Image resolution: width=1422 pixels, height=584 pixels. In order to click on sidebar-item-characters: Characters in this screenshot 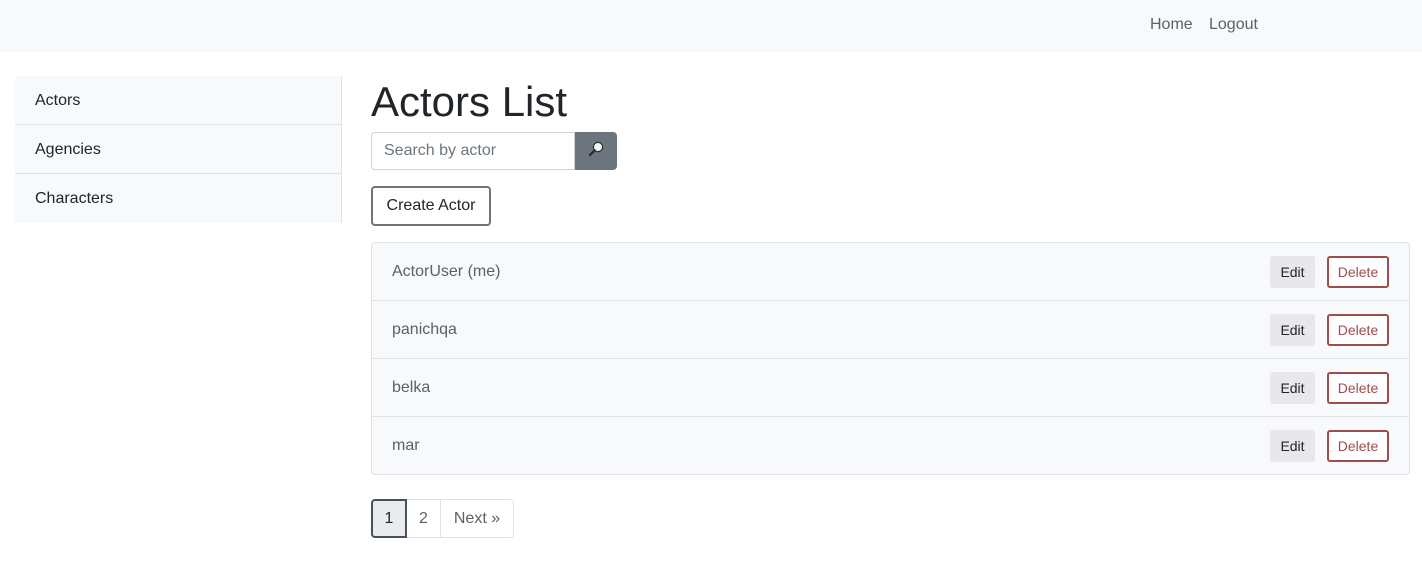, I will do `click(178, 198)`.